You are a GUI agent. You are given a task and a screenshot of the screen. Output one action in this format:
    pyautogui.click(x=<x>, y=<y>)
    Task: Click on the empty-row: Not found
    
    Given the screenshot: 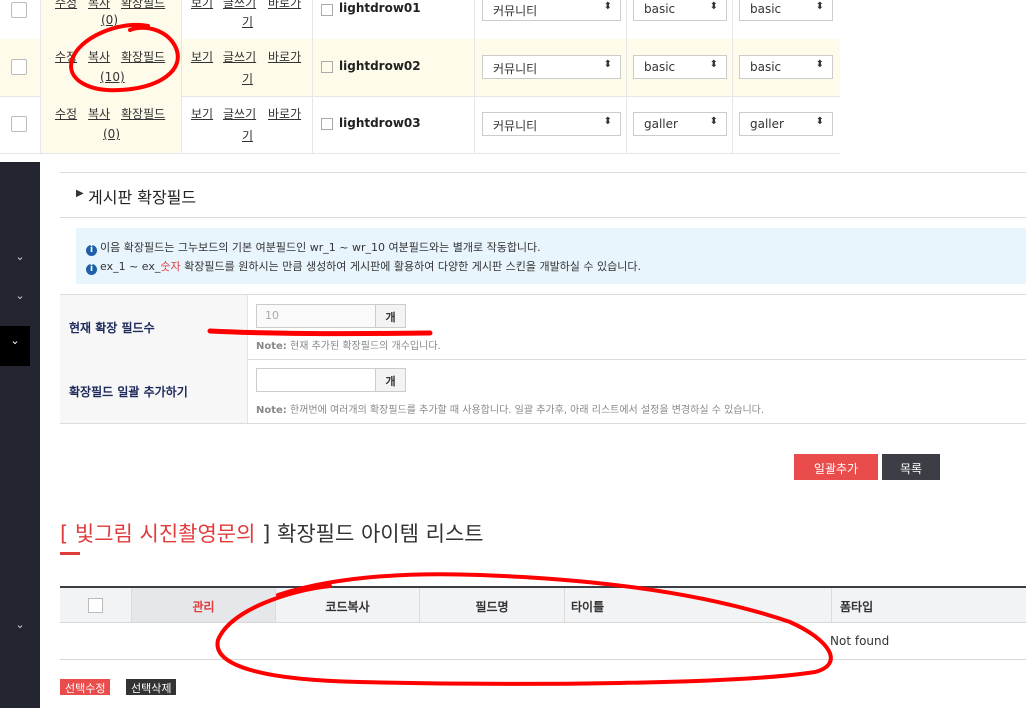 What is the action you would take?
    pyautogui.click(x=543, y=641)
    